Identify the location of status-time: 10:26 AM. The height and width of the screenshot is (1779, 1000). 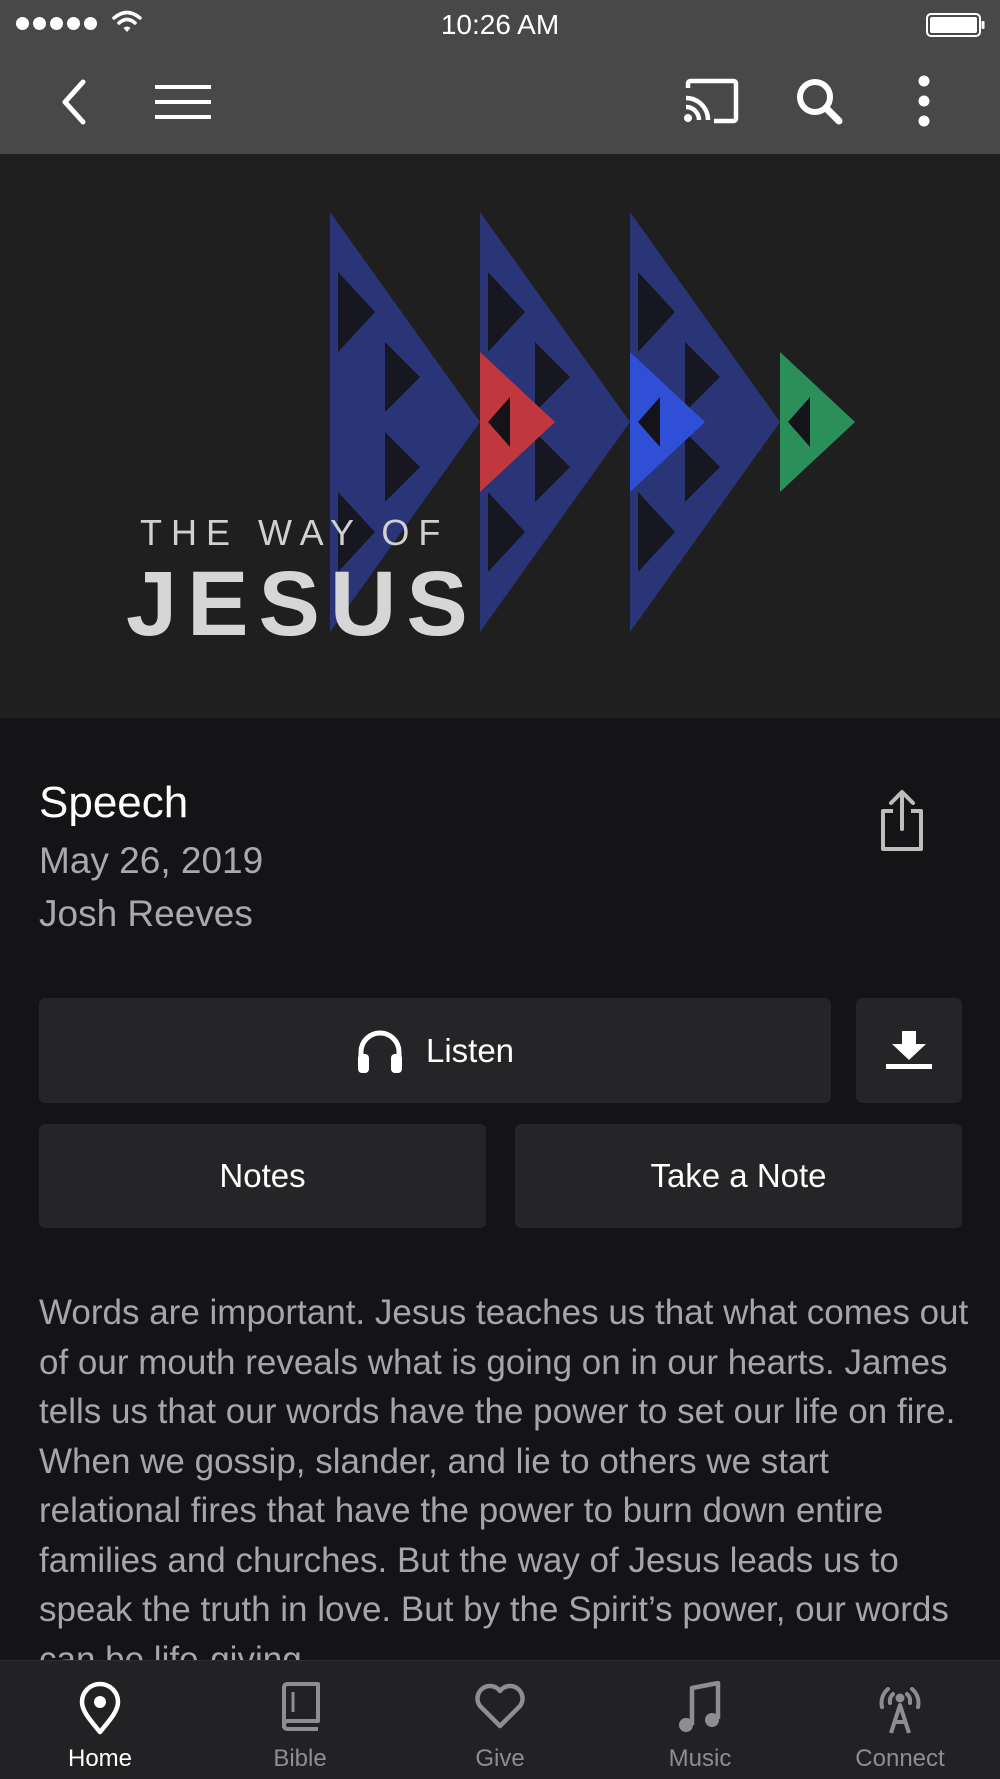
(500, 24).